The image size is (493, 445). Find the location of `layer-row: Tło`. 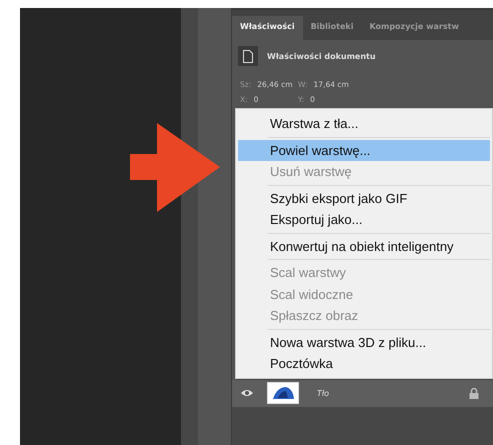

layer-row: Tło is located at coordinates (362, 393).